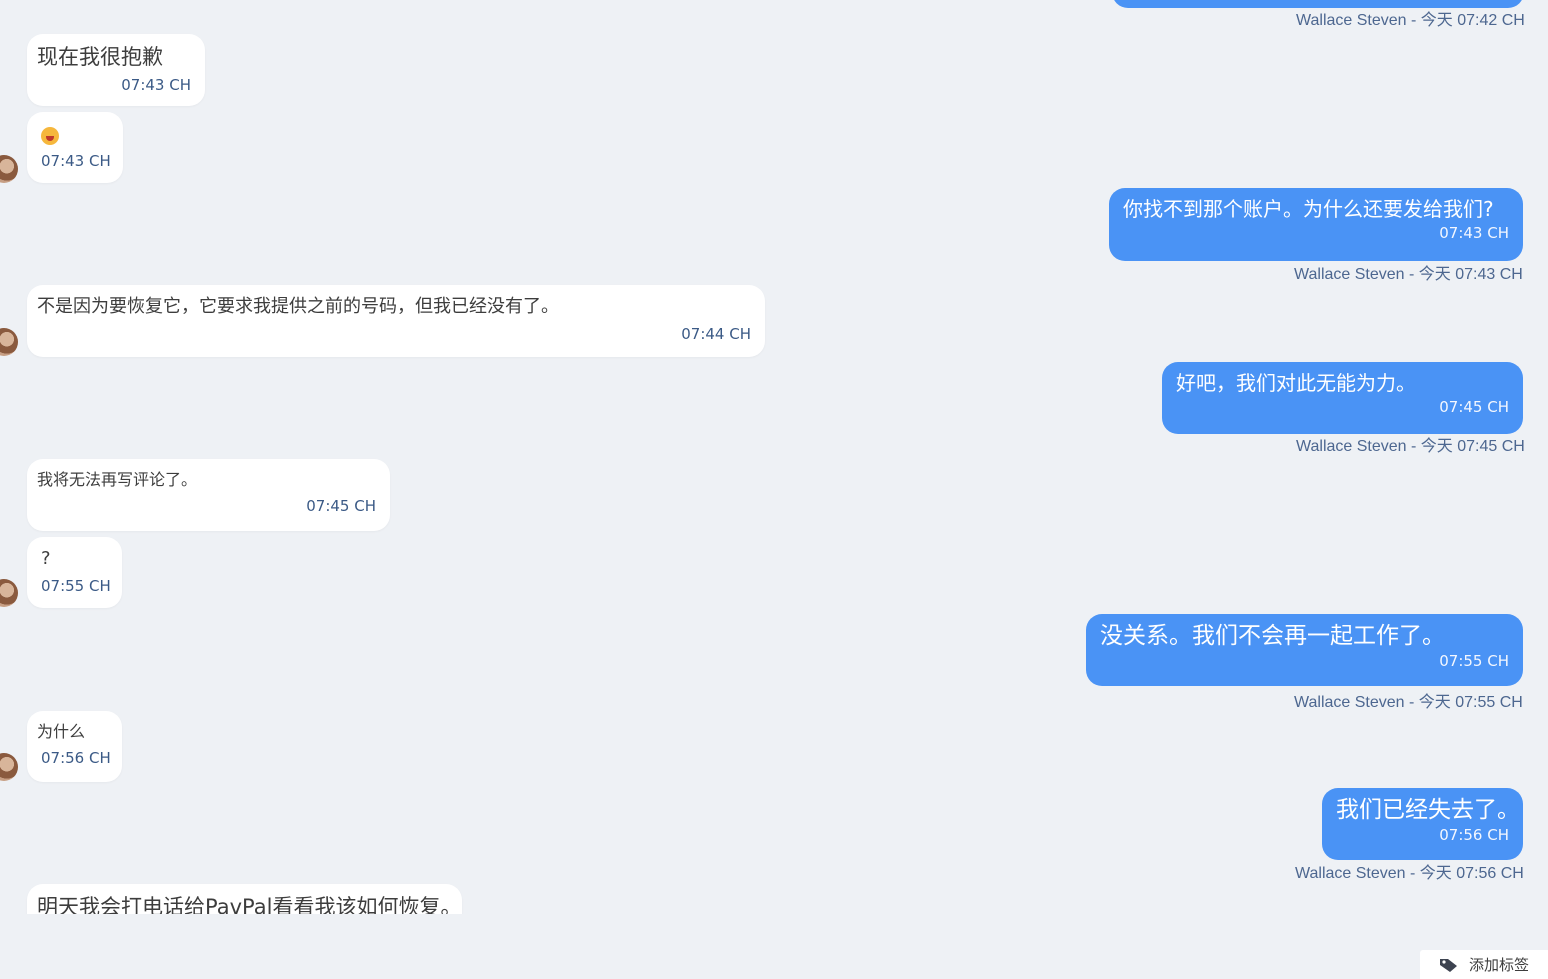 The height and width of the screenshot is (979, 1548). What do you see at coordinates (117, 479) in the screenshot?
I see `message-text: 我将无法再写评论了。` at bounding box center [117, 479].